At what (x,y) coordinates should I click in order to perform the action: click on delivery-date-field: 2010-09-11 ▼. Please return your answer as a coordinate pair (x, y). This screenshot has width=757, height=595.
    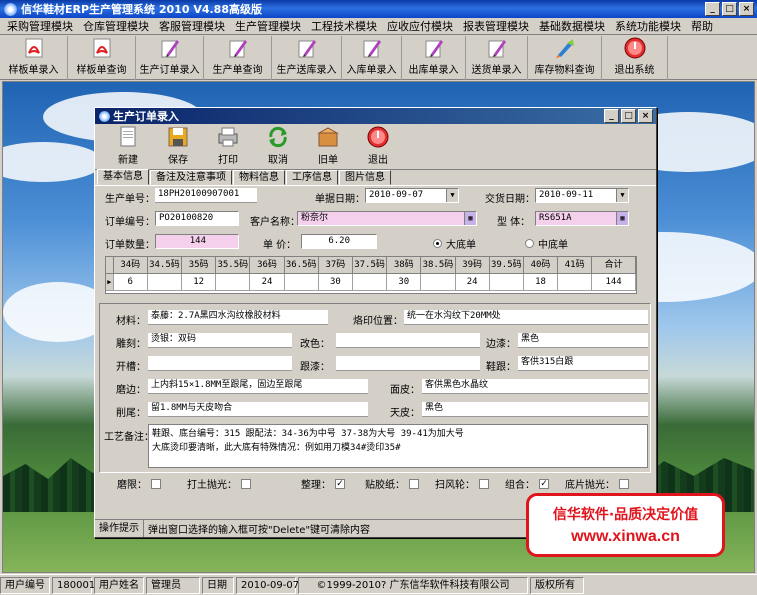
    Looking at the image, I should click on (582, 195).